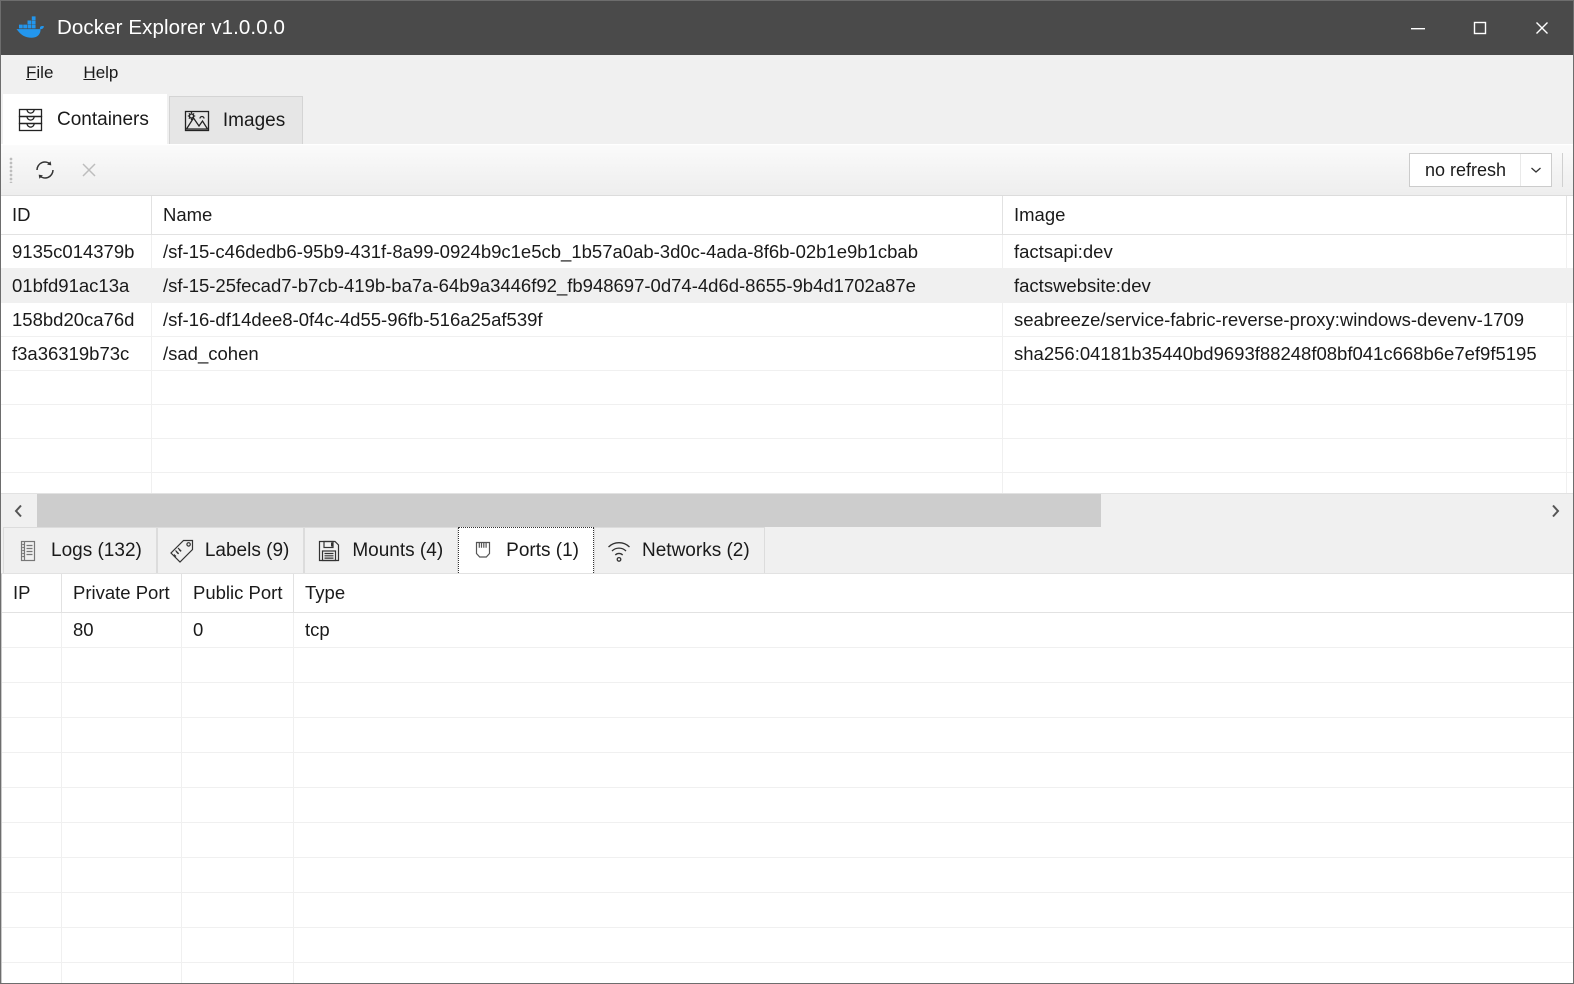 Image resolution: width=1574 pixels, height=984 pixels. I want to click on column-header-public-port: Public Port, so click(238, 593).